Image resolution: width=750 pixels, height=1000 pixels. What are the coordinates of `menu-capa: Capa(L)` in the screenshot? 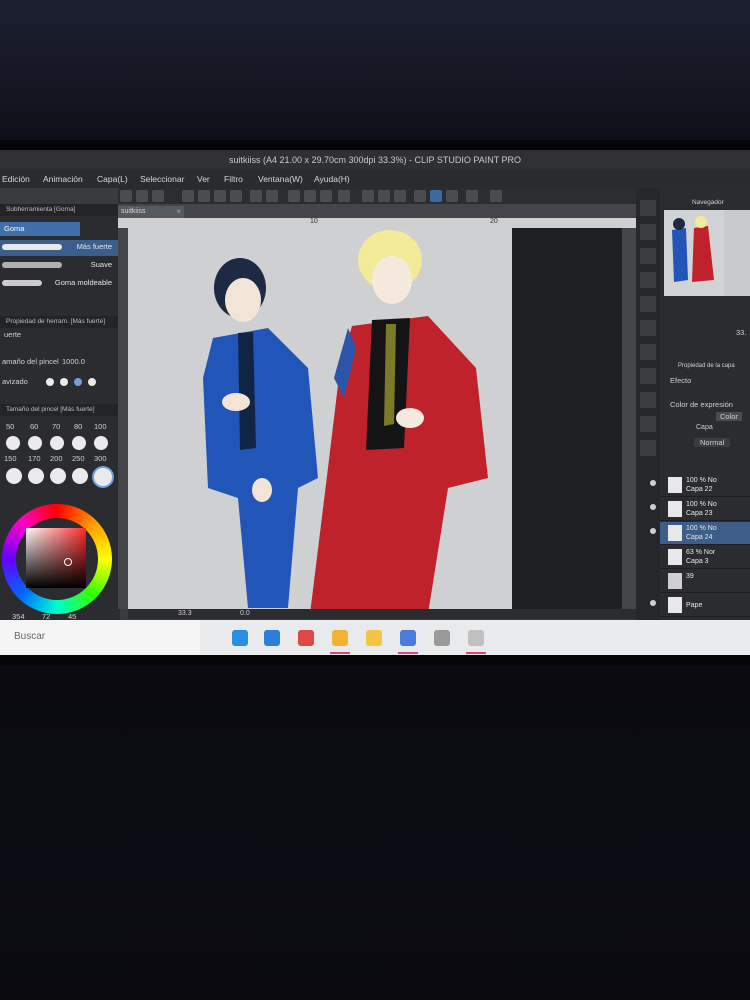 It's located at (112, 179).